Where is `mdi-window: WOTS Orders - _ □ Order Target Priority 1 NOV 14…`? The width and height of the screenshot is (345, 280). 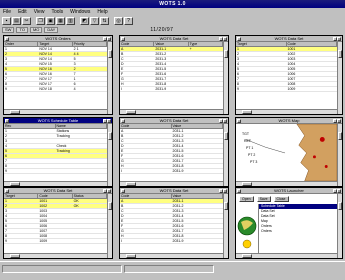
mdi-window: WOTS Orders - _ □ Order Target Priority 1 NOV 14… is located at coordinates (58, 75).